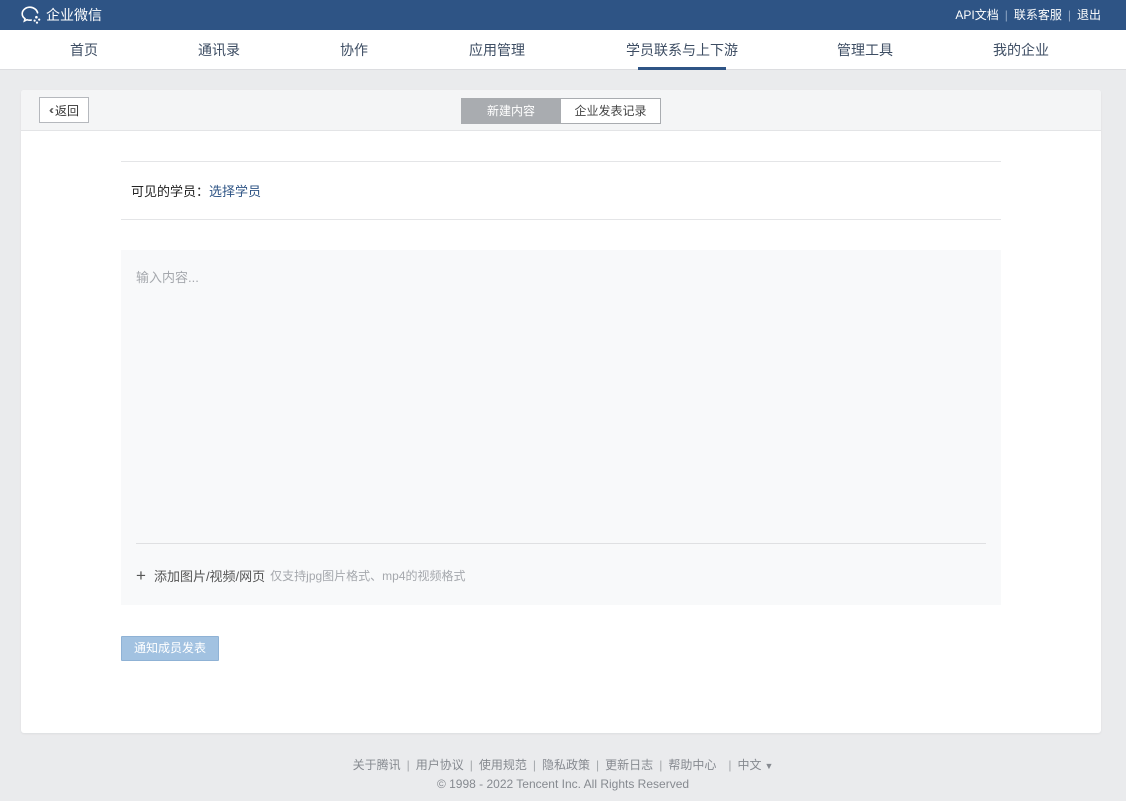  Describe the element at coordinates (31, 15) in the screenshot. I see `wework-logo-icon` at that location.